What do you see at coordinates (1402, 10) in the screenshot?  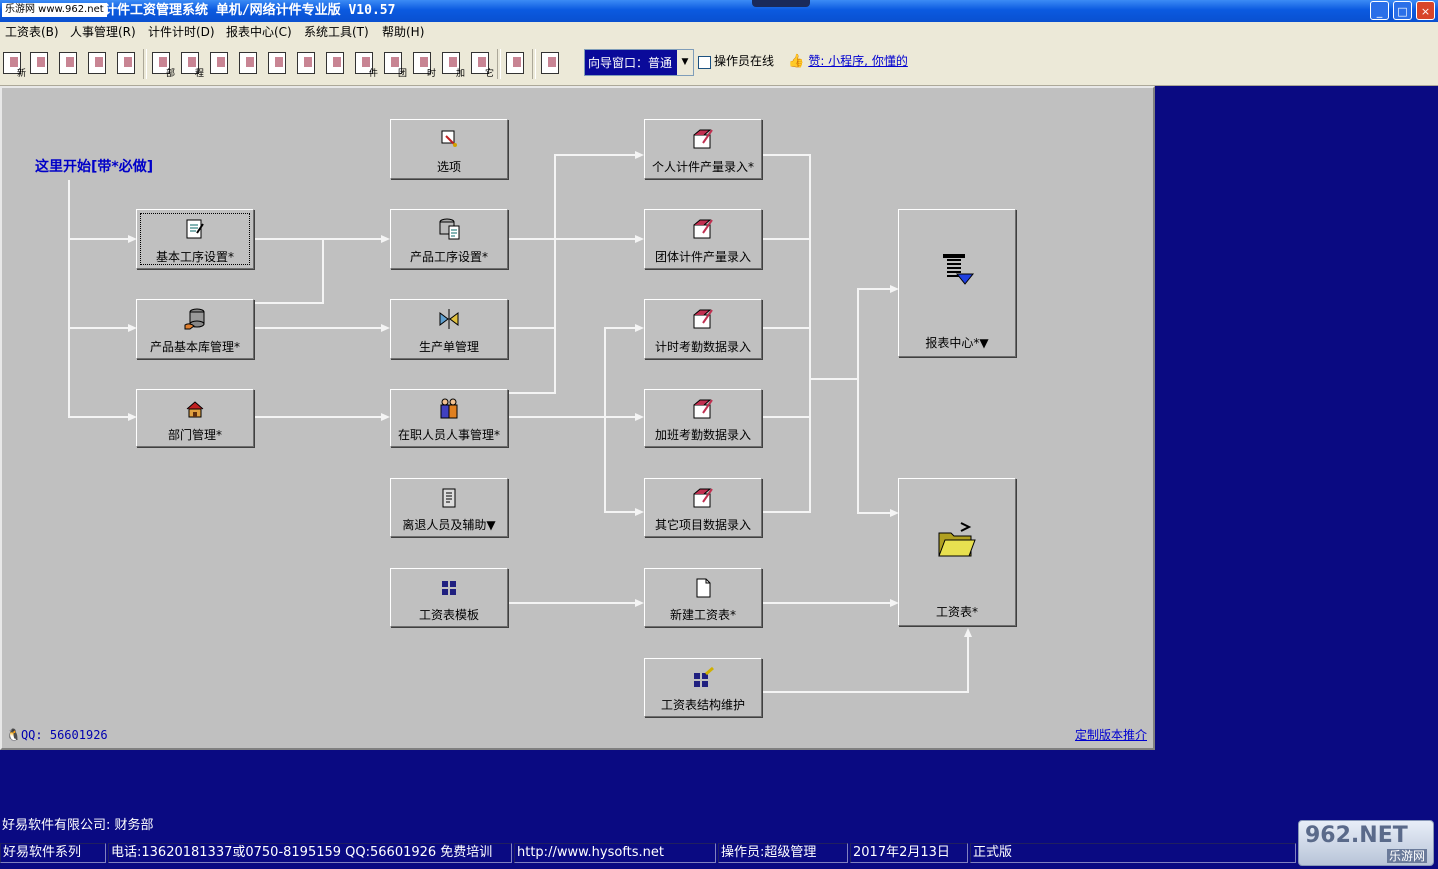 I see `maximize-button: □` at bounding box center [1402, 10].